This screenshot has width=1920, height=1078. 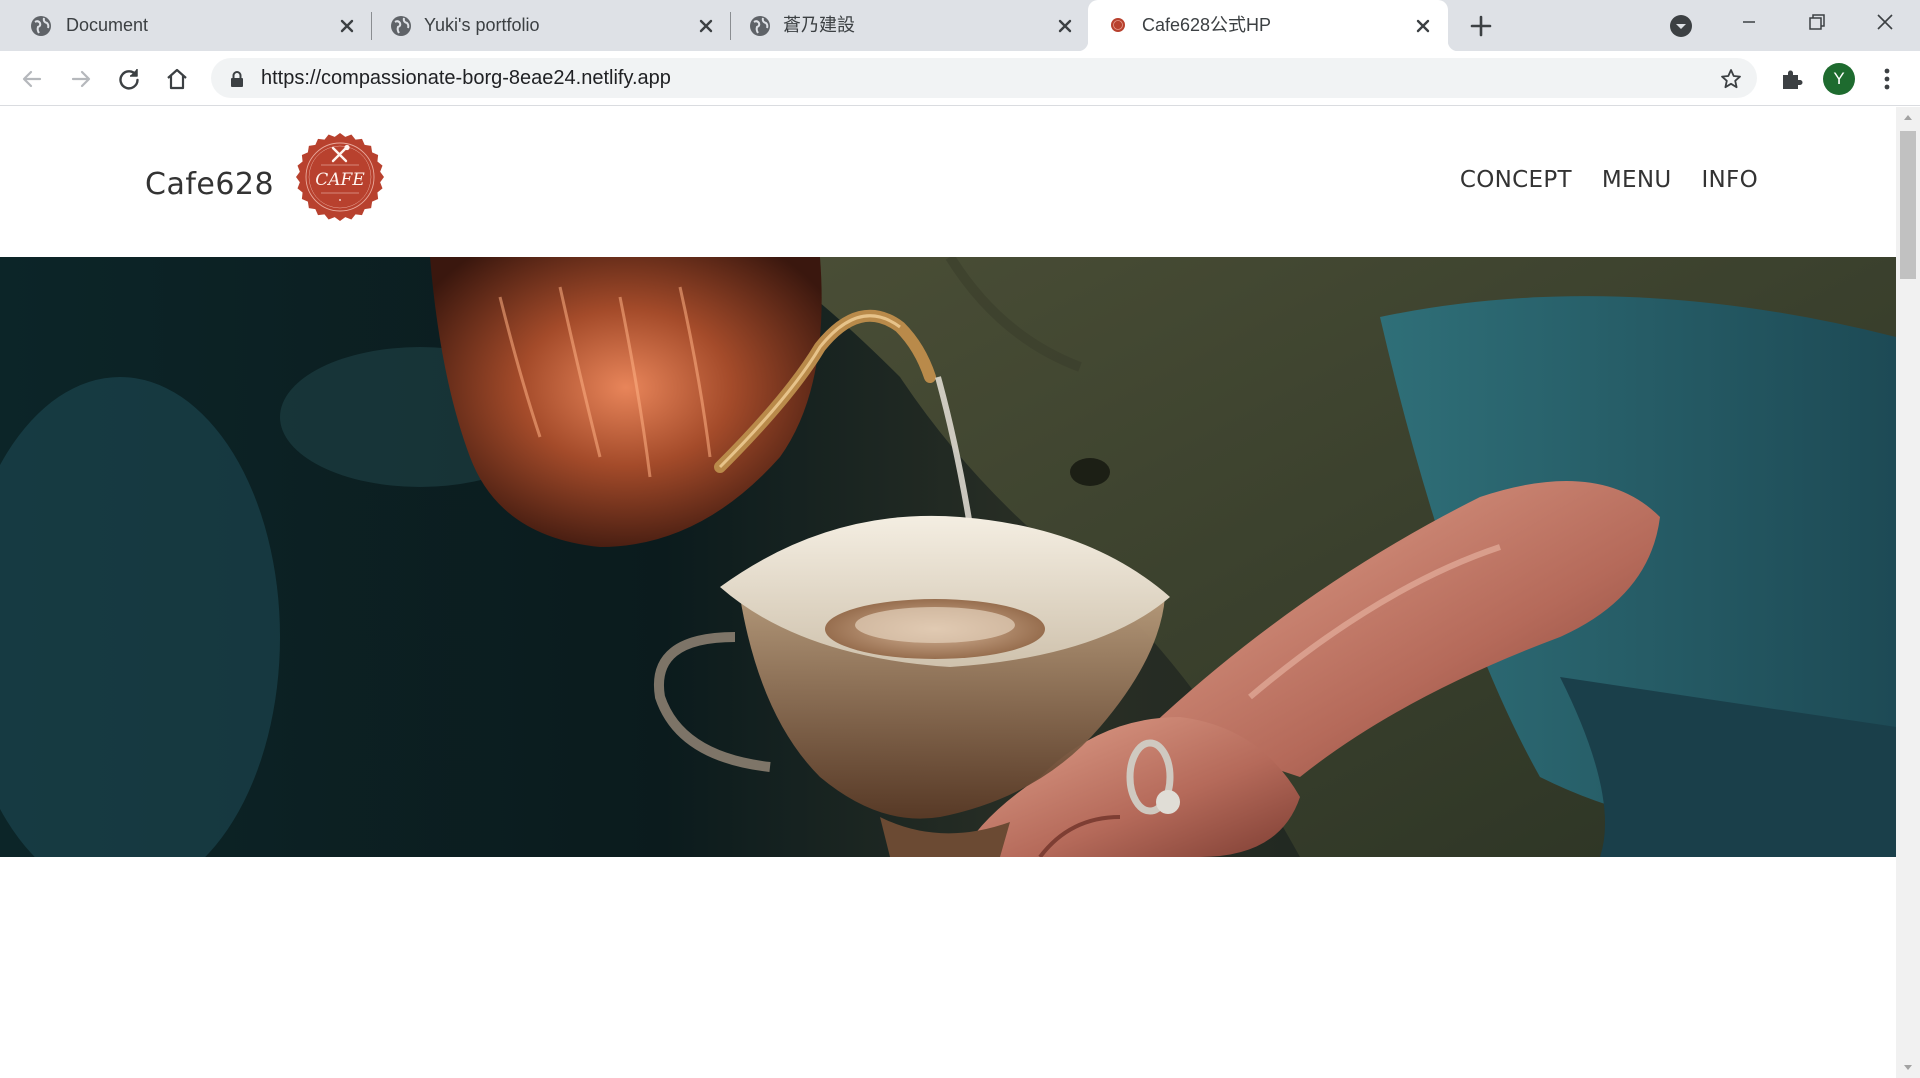 What do you see at coordinates (948, 182) in the screenshot?
I see `site-header: Cafe628 CAFE CONCEPT MENU INFO` at bounding box center [948, 182].